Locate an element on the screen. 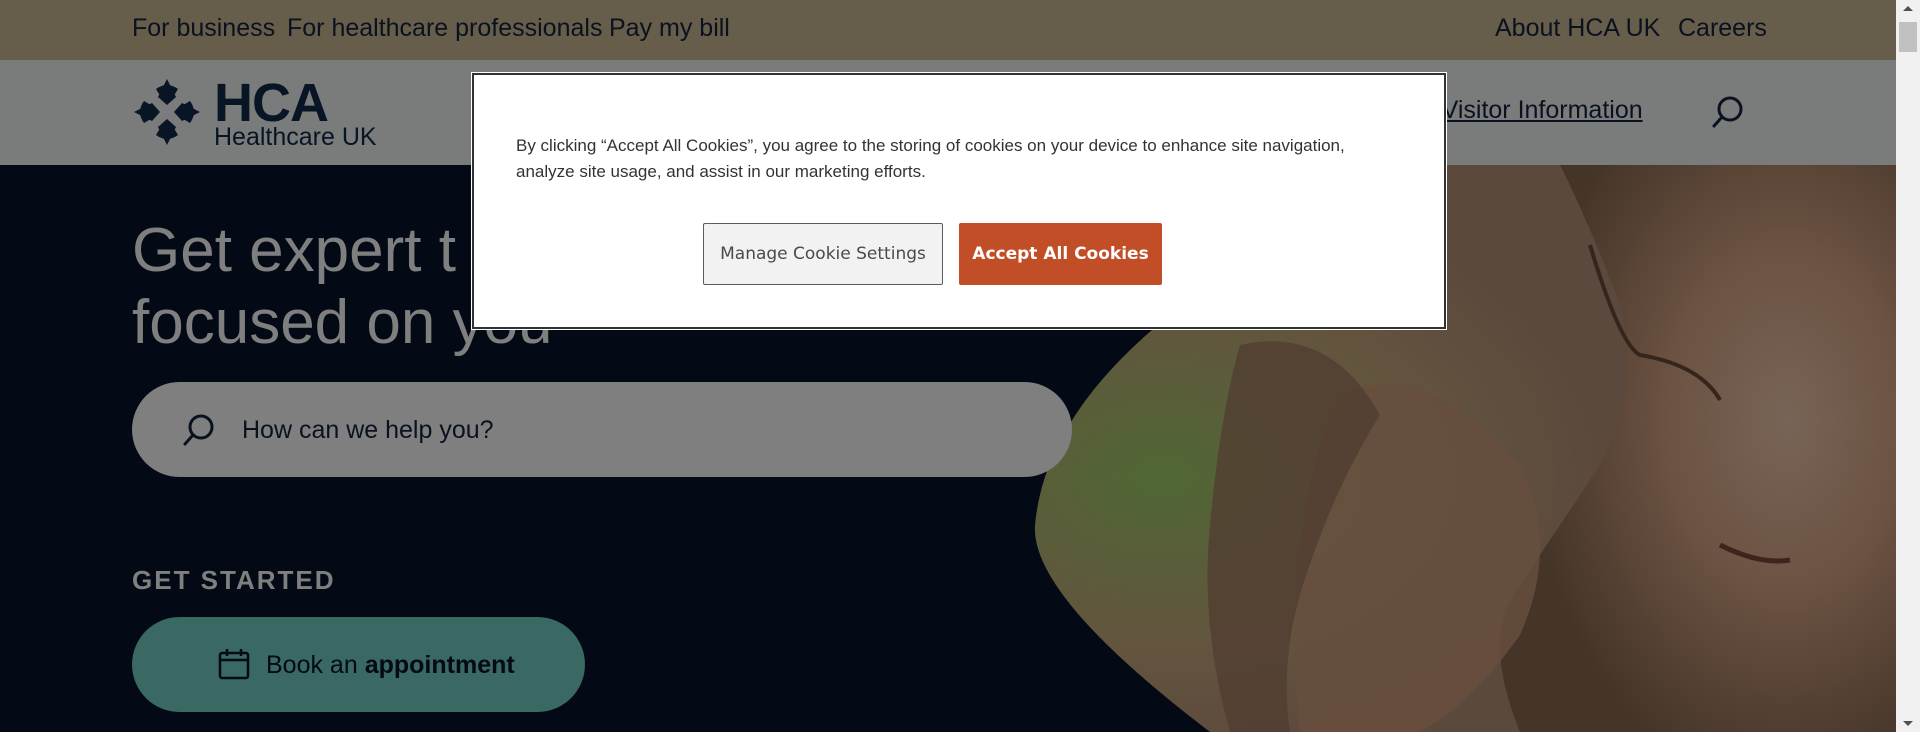  scroll-up-arrow-icon is located at coordinates (1908, 8).